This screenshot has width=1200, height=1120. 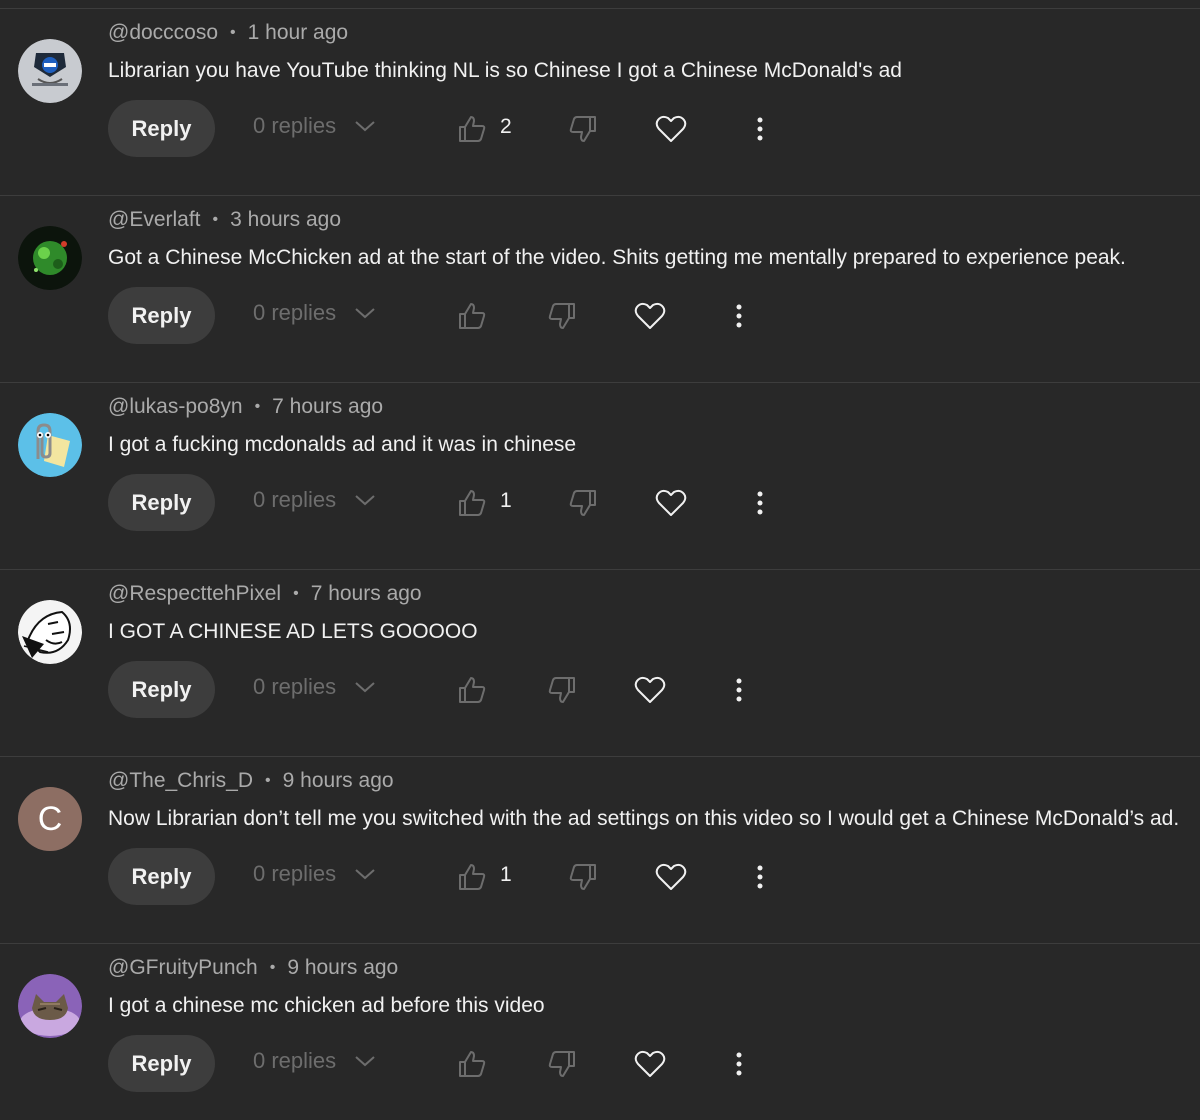 What do you see at coordinates (298, 33) in the screenshot?
I see `timestamp: 1 hour ago` at bounding box center [298, 33].